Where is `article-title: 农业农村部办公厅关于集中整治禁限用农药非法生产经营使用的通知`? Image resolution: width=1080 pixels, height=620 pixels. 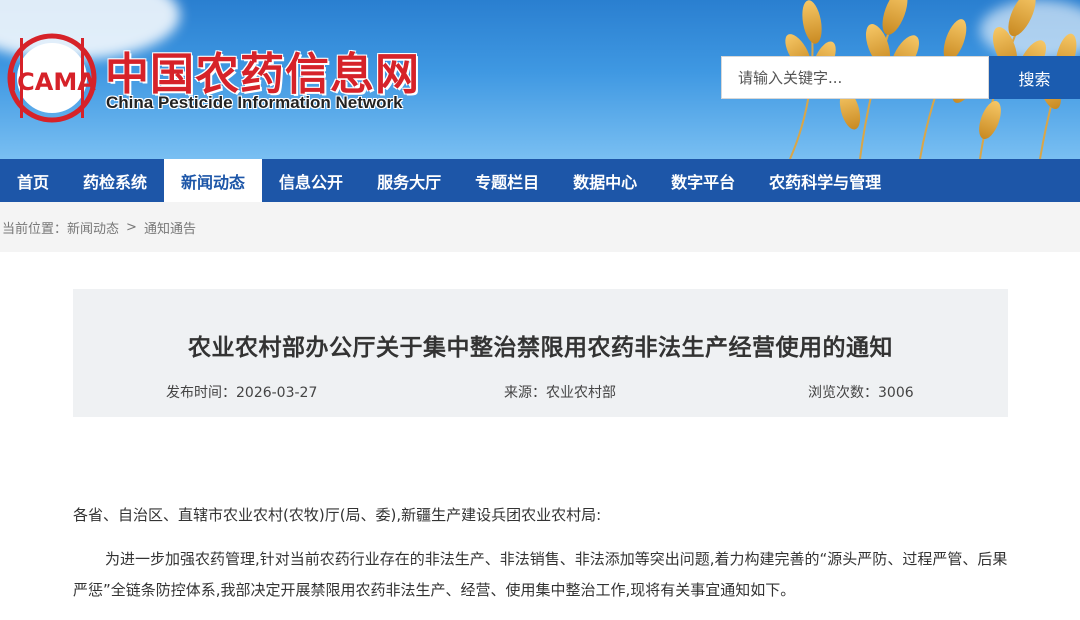 article-title: 农业农村部办公厅关于集中整治禁限用农药非法生产经营使用的通知 is located at coordinates (540, 348).